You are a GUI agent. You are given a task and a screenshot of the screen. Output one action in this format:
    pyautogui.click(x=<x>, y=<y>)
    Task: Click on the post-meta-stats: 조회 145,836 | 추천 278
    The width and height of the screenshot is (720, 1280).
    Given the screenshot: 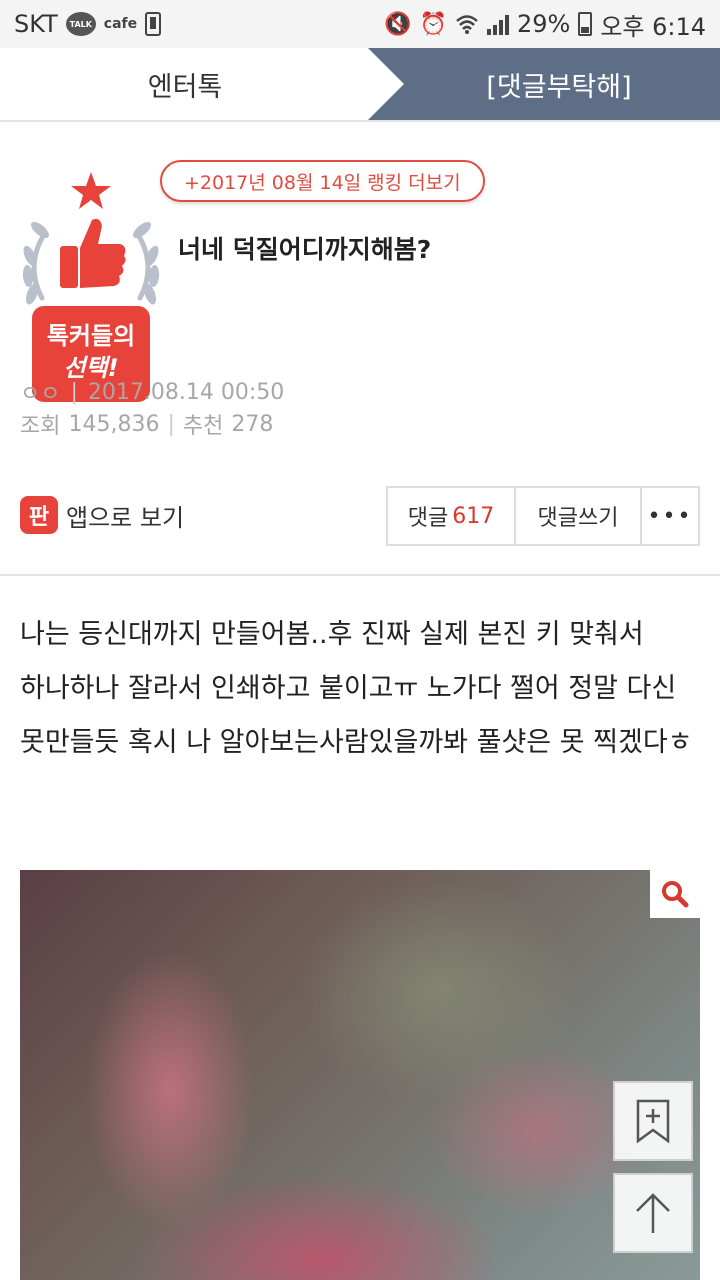 What is the action you would take?
    pyautogui.click(x=146, y=424)
    